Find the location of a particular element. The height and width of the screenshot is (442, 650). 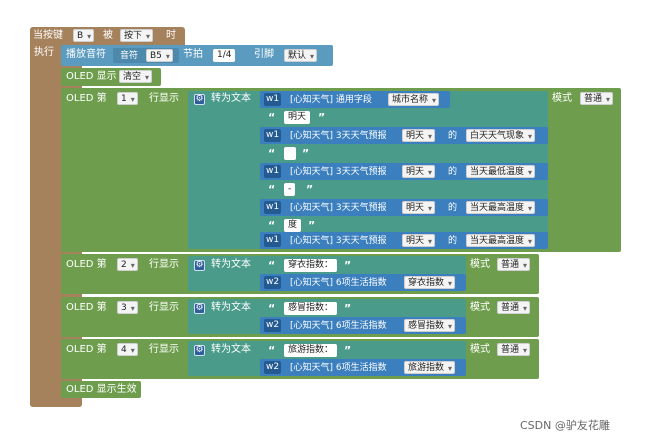

event-time-label: 时 is located at coordinates (171, 35).